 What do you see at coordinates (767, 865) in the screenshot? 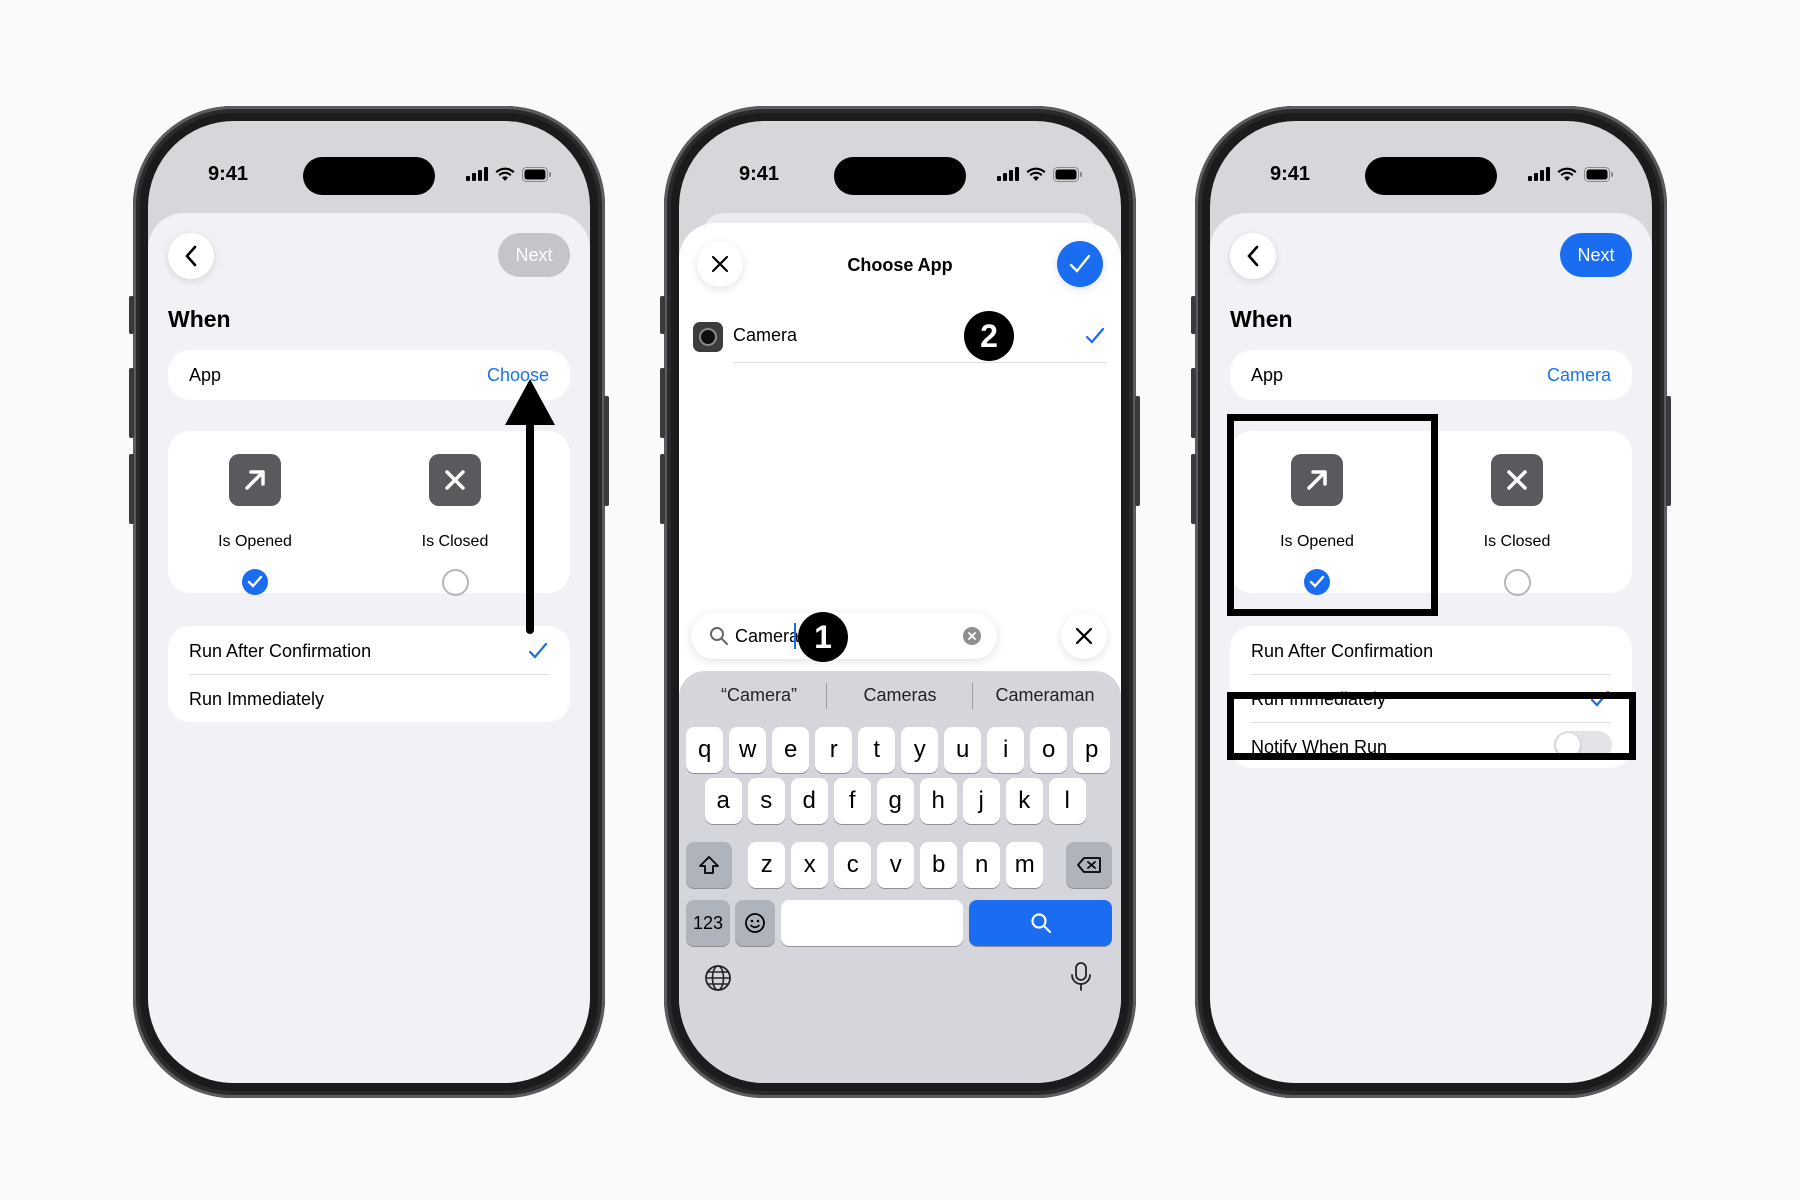
I see `key-z: z` at bounding box center [767, 865].